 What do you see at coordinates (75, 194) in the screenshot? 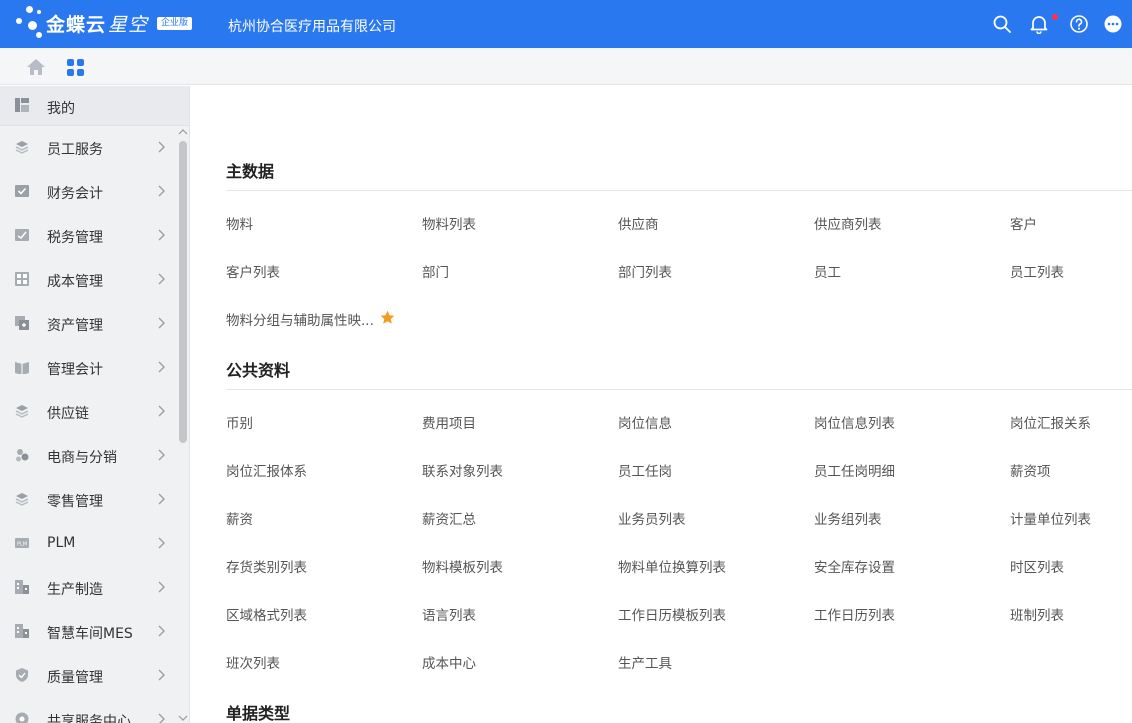
I see `sidebar-item-label: 财务会计` at bounding box center [75, 194].